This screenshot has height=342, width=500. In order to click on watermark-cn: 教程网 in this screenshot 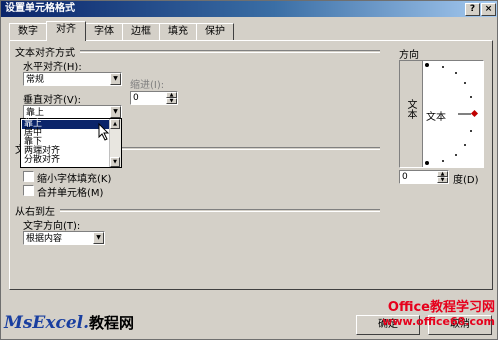, I will do `click(112, 323)`.